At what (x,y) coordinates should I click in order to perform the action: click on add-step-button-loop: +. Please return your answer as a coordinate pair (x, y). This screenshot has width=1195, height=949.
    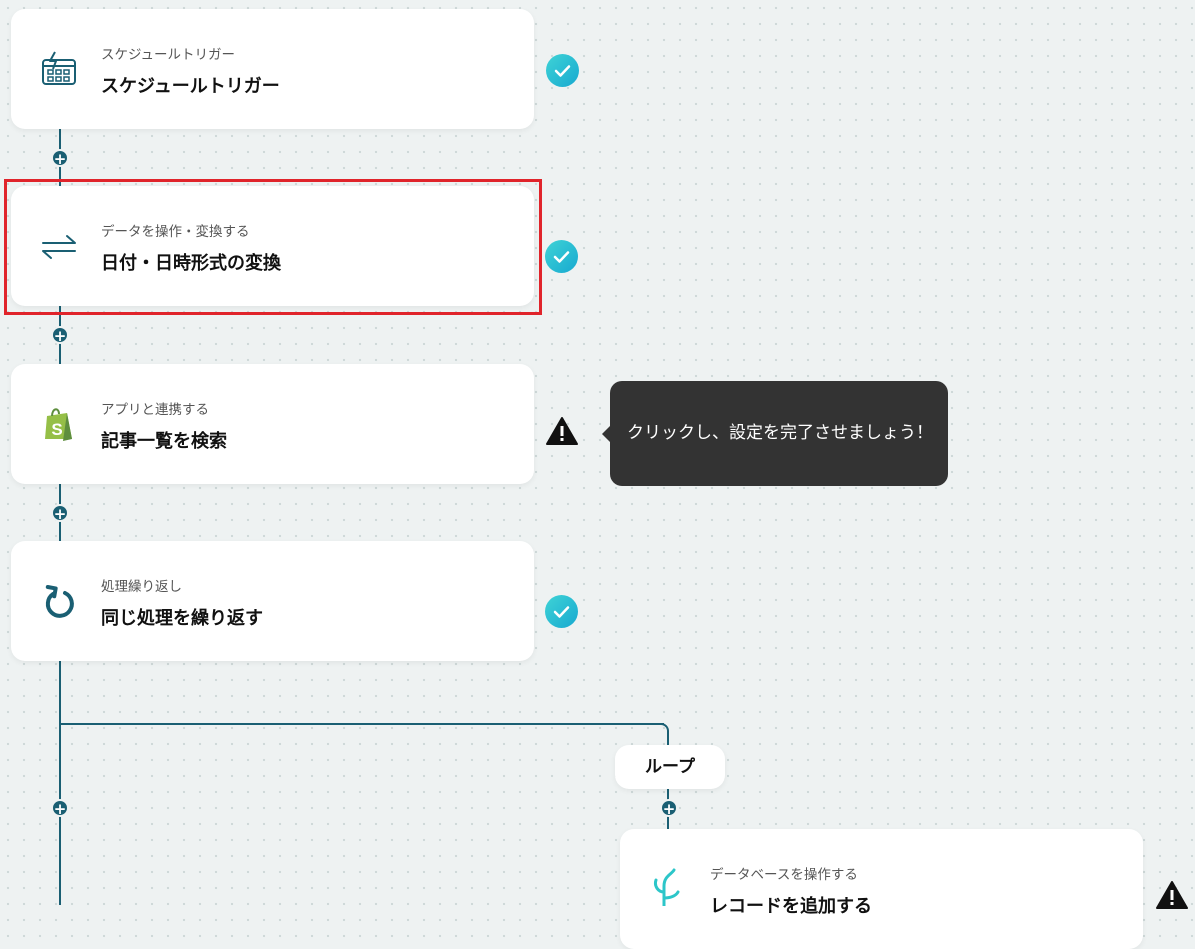
    Looking at the image, I should click on (669, 808).